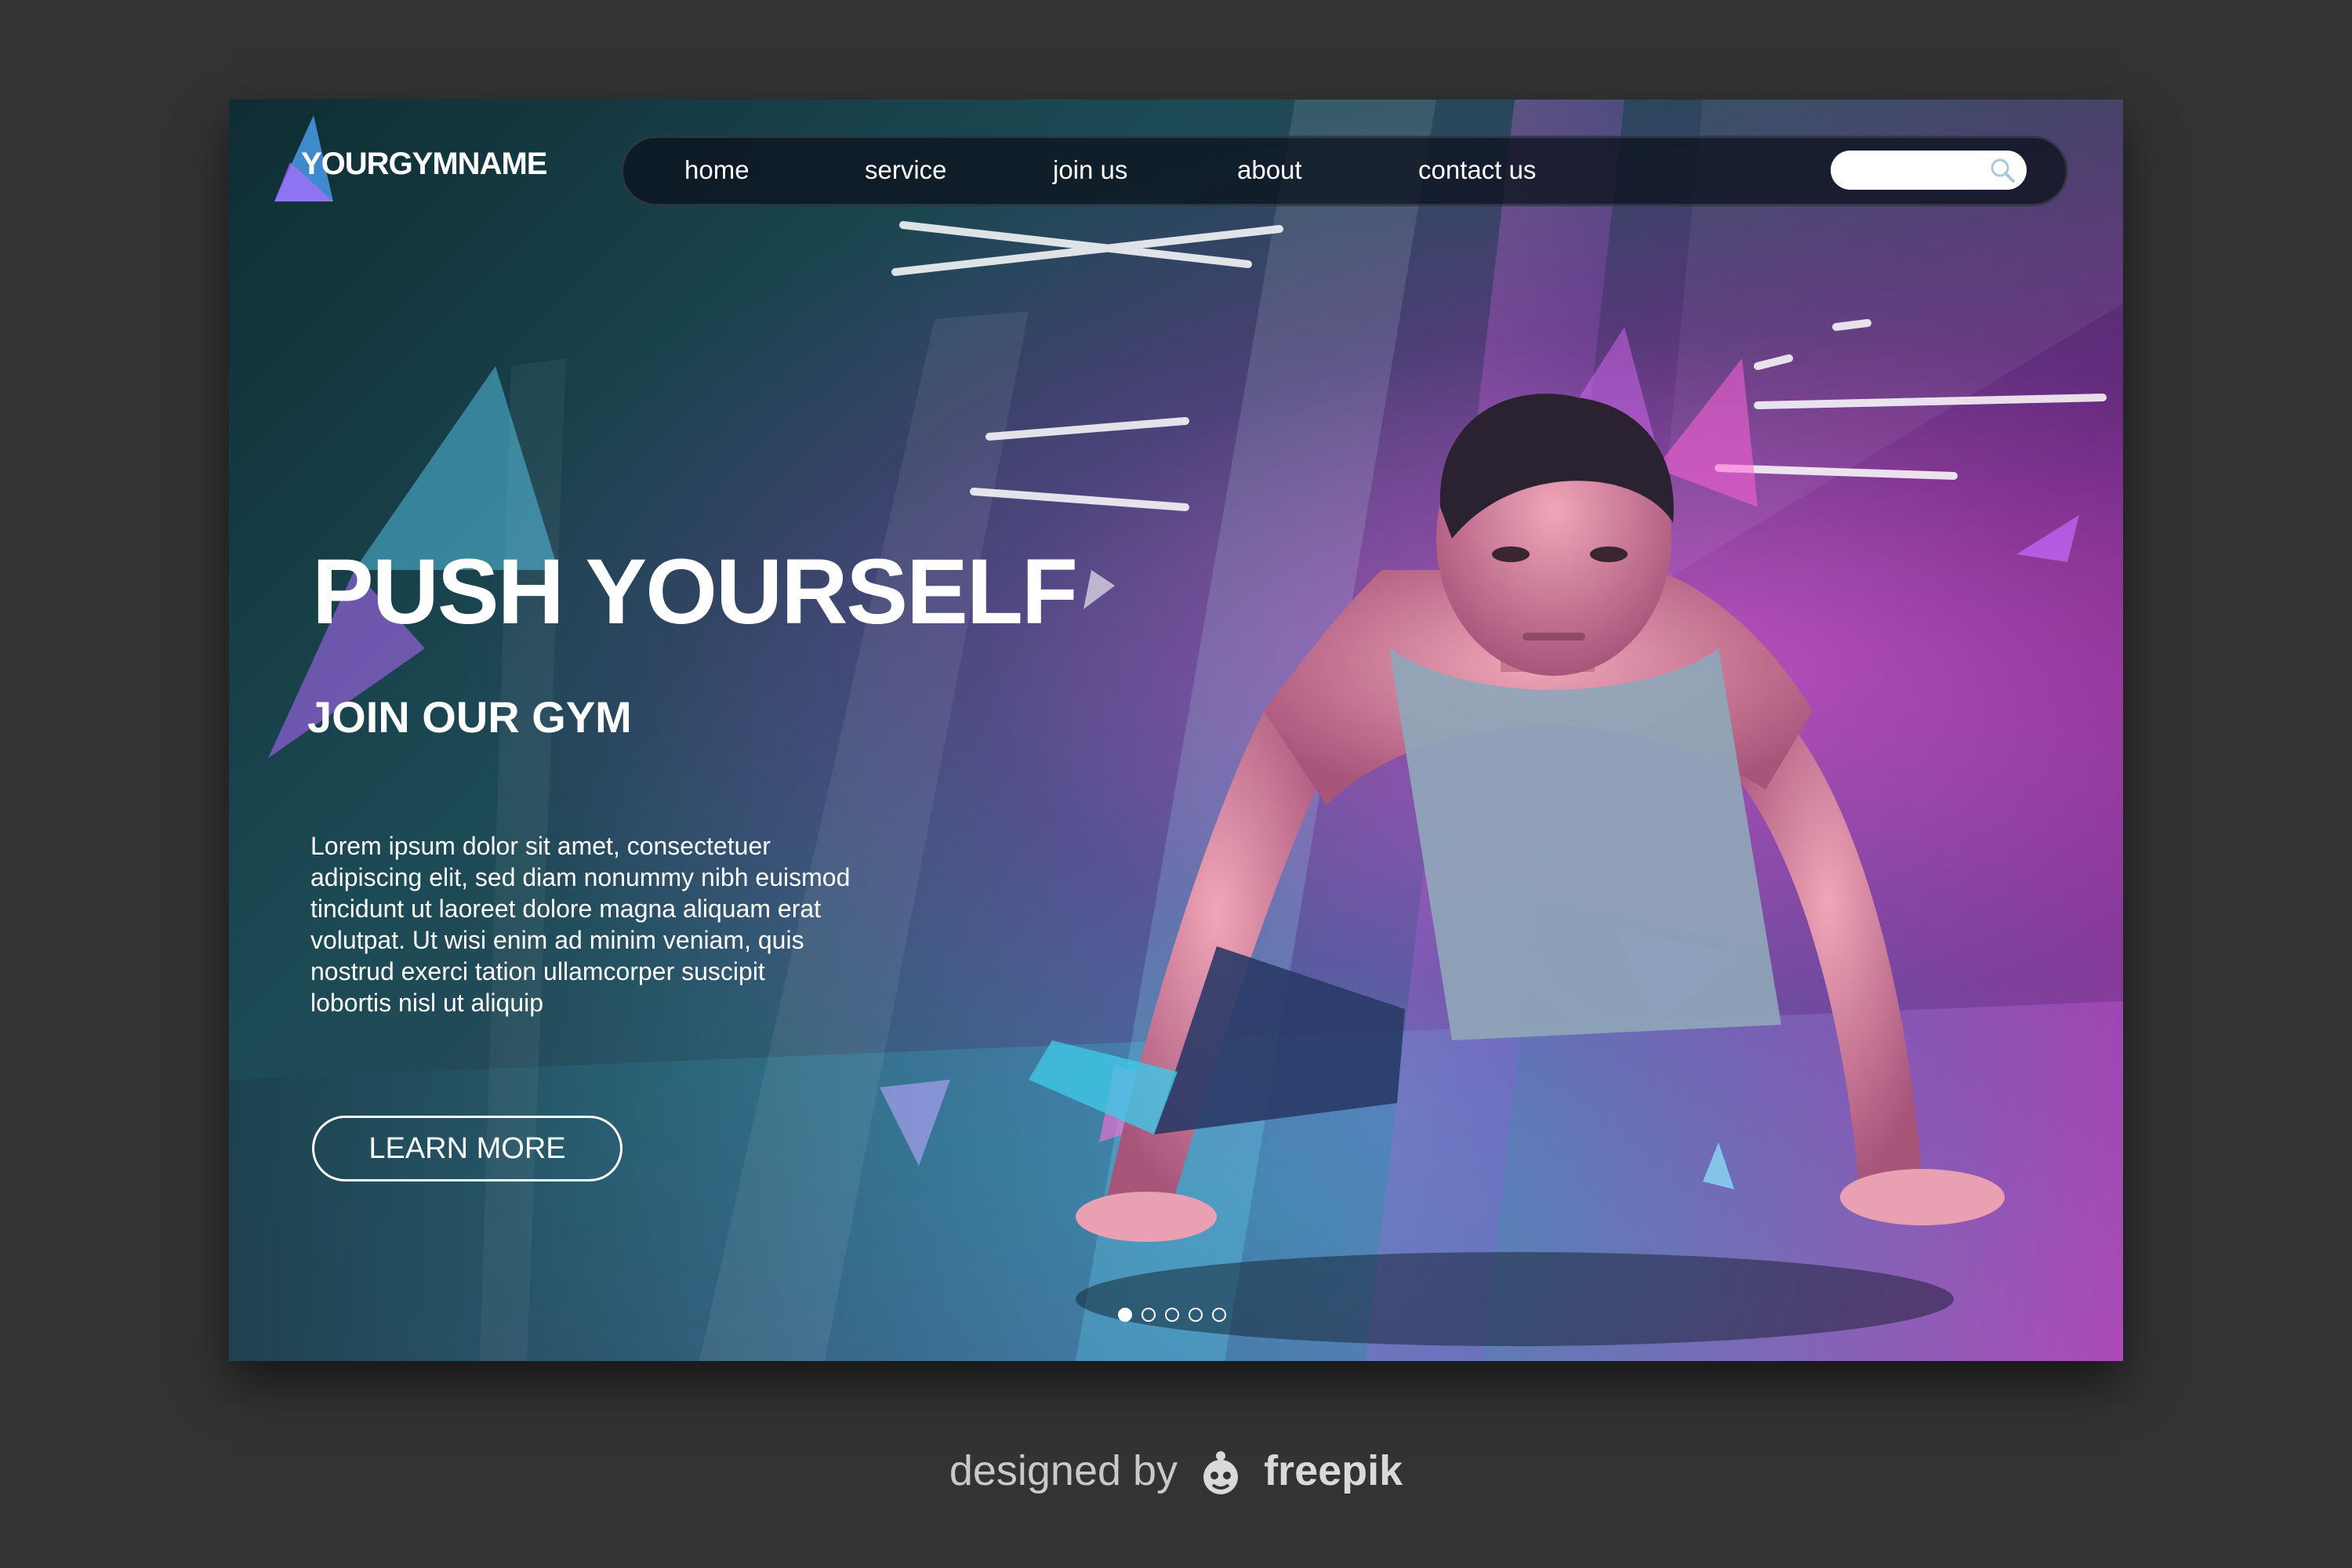 The height and width of the screenshot is (1568, 2352). I want to click on nav-item-join-us: join us, so click(1090, 170).